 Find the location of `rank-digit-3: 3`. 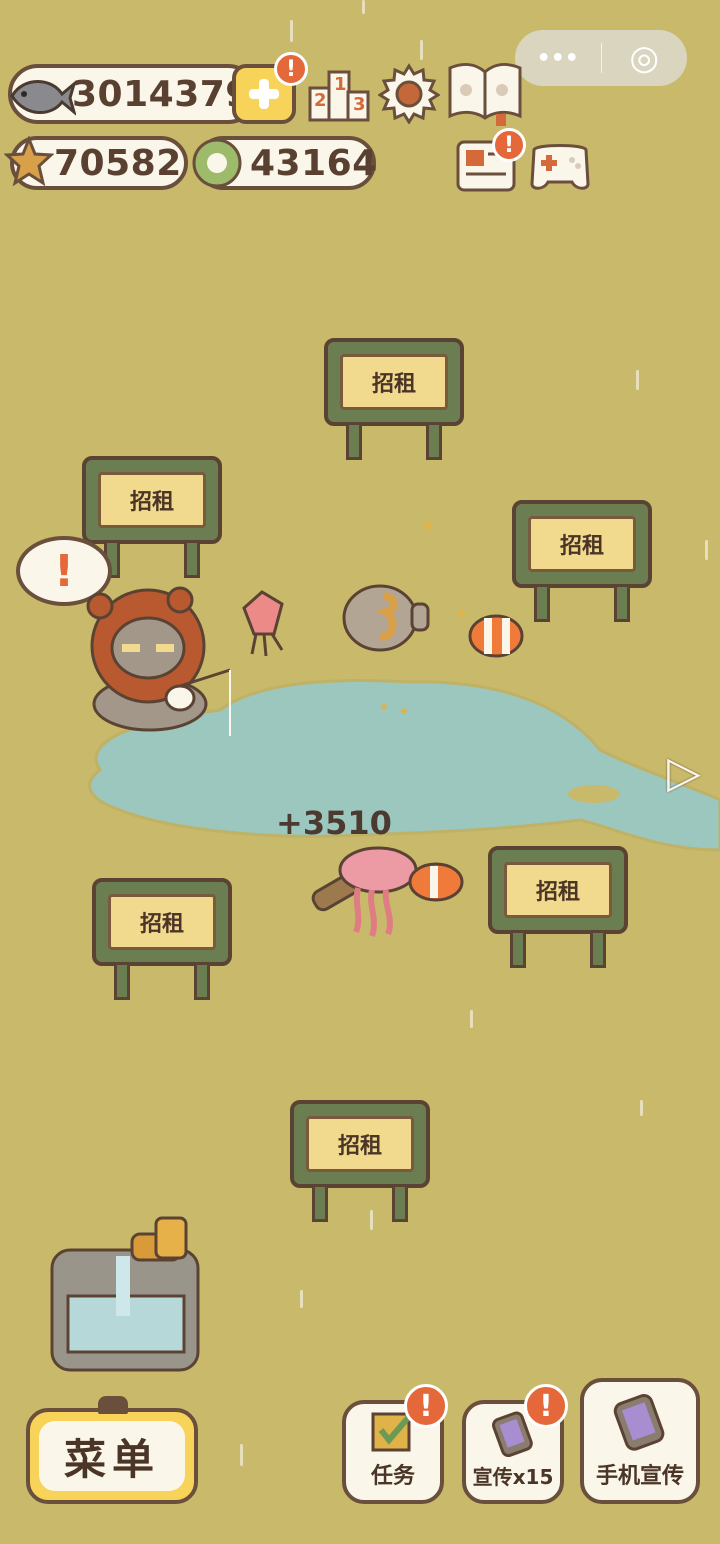

rank-digit-3: 3 is located at coordinates (359, 104).